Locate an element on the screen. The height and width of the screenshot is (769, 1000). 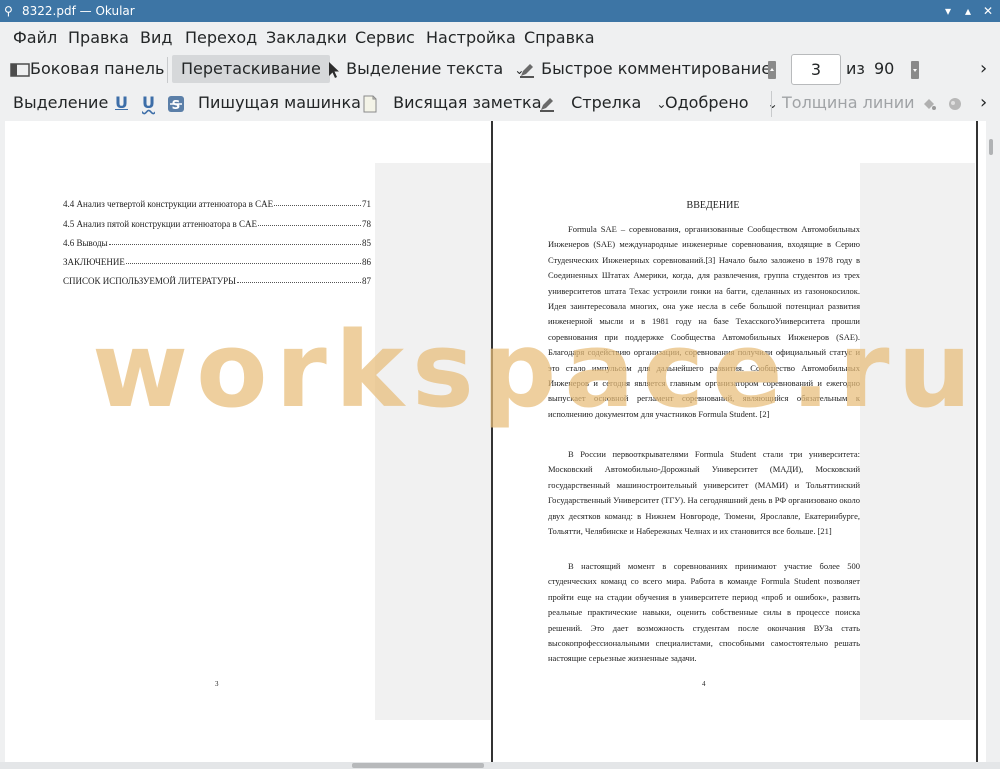
underline-icon: U is located at coordinates (121, 102).